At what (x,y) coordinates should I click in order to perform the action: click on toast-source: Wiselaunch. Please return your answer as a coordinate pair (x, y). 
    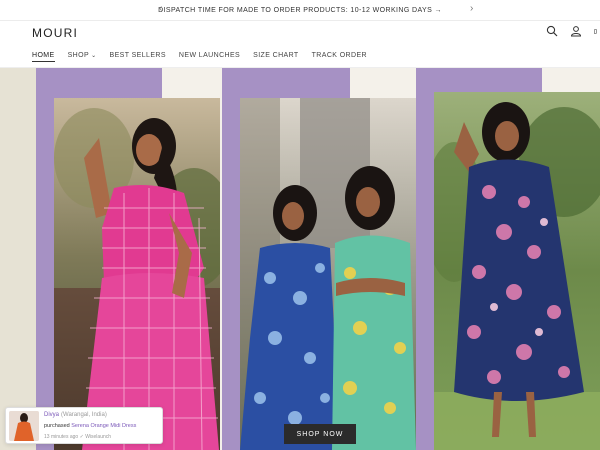
    Looking at the image, I should click on (98, 437).